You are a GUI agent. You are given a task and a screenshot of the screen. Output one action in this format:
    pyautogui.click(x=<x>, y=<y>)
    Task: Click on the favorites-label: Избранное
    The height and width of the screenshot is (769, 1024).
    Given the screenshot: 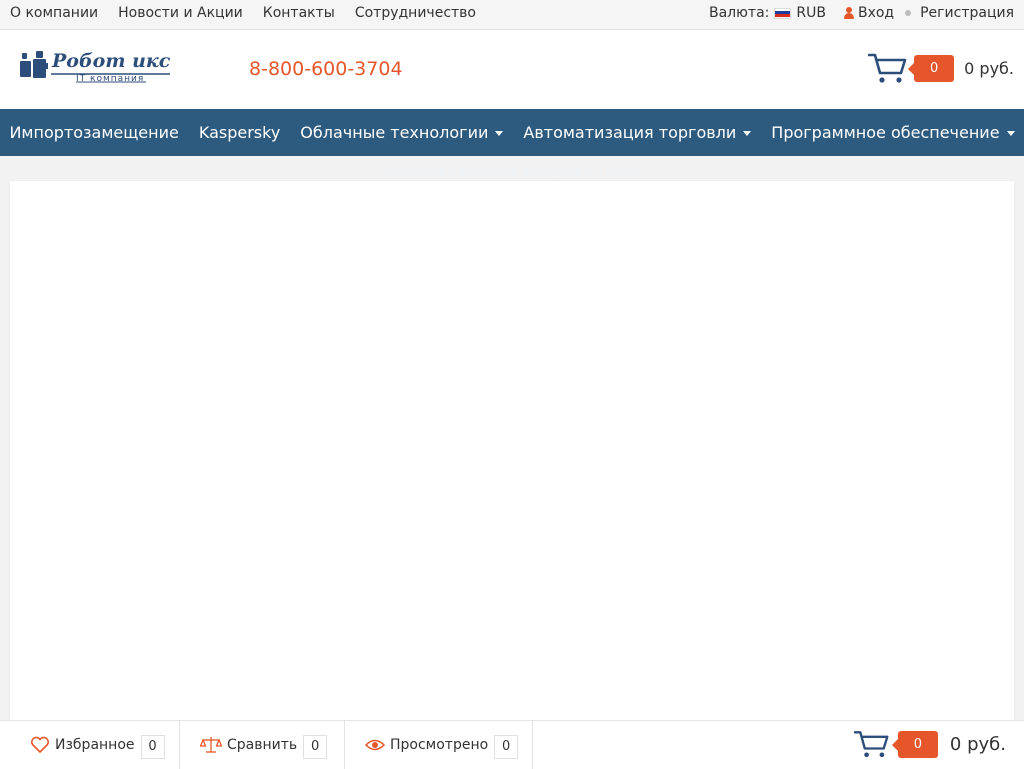 What is the action you would take?
    pyautogui.click(x=95, y=745)
    